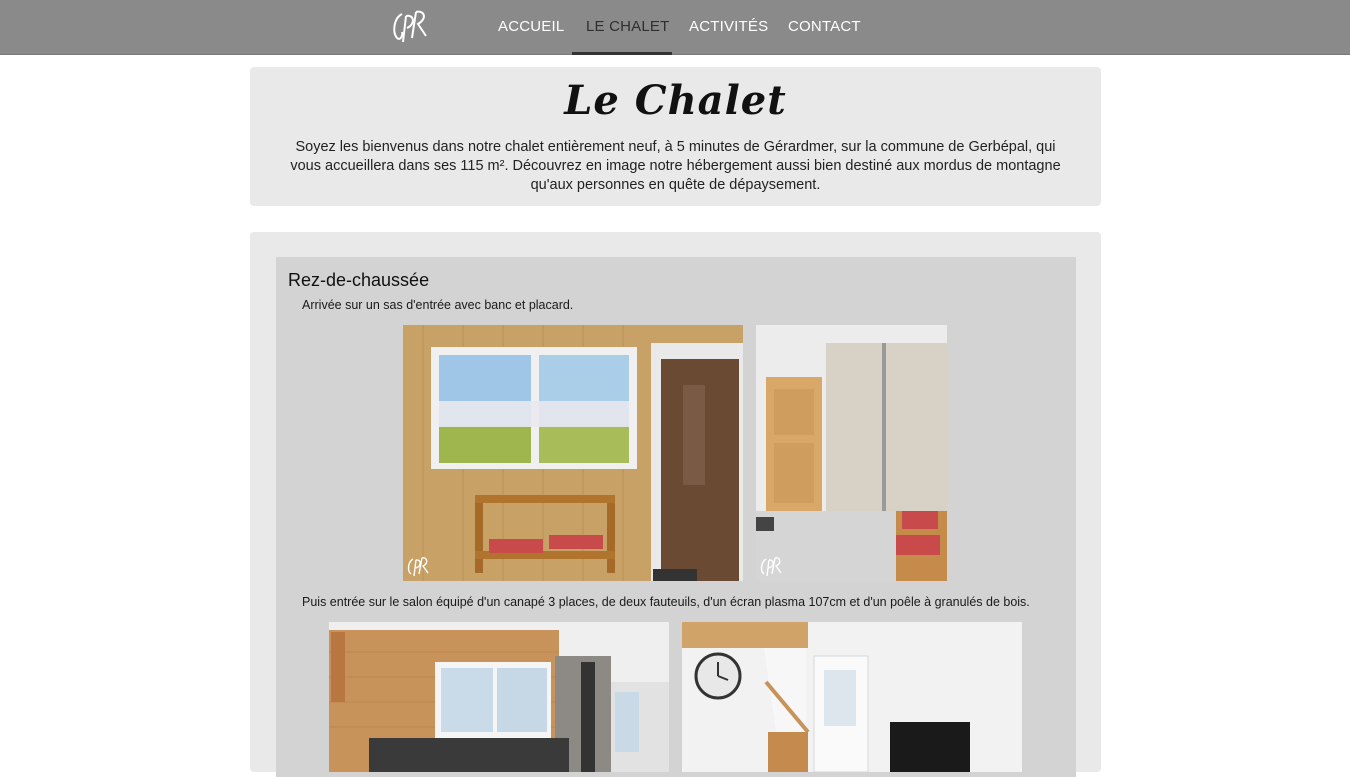 This screenshot has width=1350, height=777. What do you see at coordinates (675, 27) in the screenshot?
I see `top-navigation: ACCUEIL LE CHALET ACTIVITÉS CONTACT` at bounding box center [675, 27].